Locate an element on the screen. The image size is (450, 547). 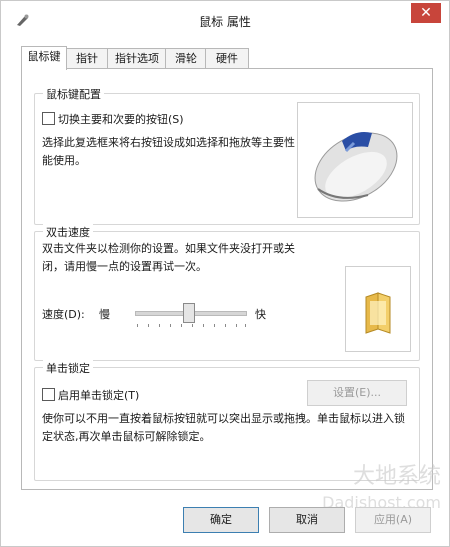
button-configuration-description: 选择此复选框来将右按钮设成如选择和拖放等主要性能使用。 is located at coordinates (168, 151).